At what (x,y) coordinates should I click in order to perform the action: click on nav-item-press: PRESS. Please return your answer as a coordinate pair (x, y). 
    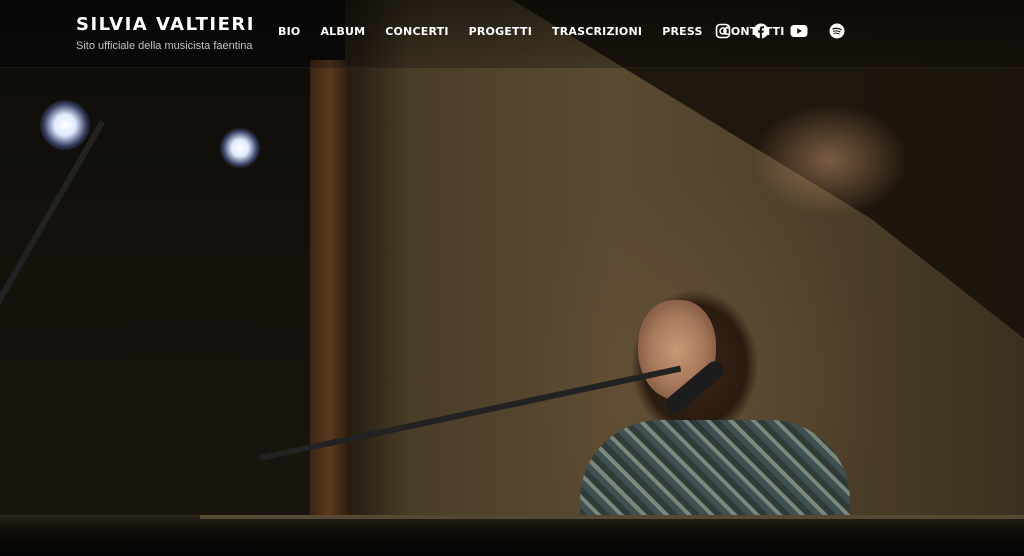
    Looking at the image, I should click on (682, 32).